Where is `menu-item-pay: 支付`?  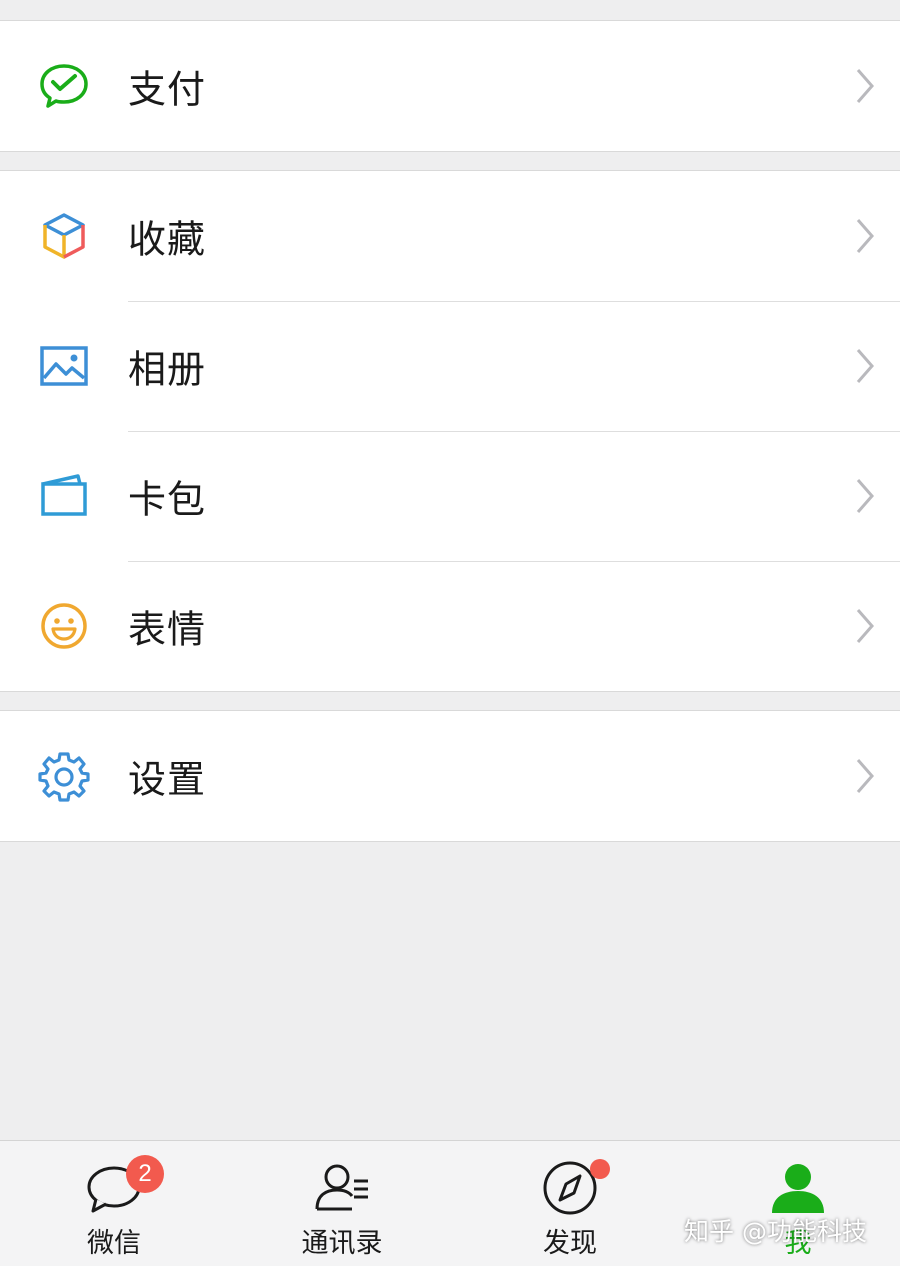 menu-item-pay: 支付 is located at coordinates (450, 86).